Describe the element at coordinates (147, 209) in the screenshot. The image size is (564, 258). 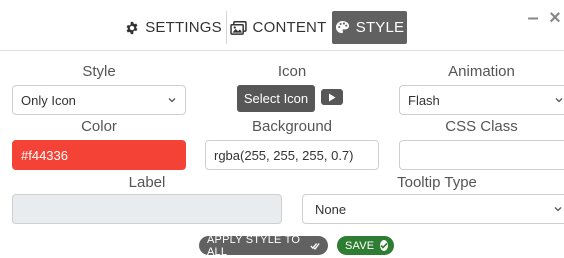
I see `label-field` at that location.